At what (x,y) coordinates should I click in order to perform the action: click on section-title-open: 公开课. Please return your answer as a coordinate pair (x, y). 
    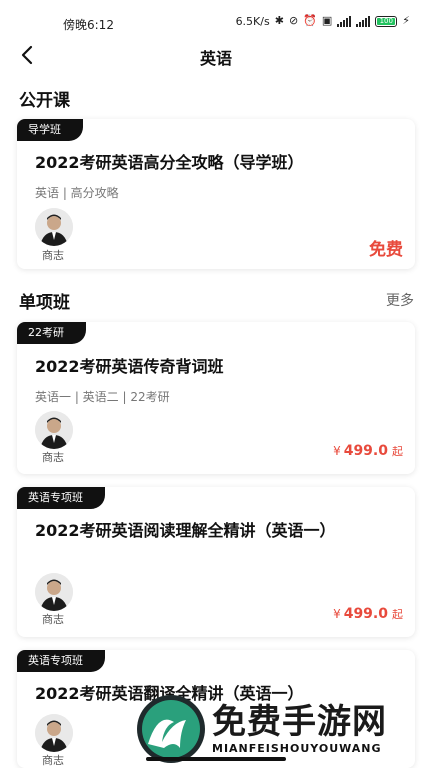
    Looking at the image, I should click on (44, 101).